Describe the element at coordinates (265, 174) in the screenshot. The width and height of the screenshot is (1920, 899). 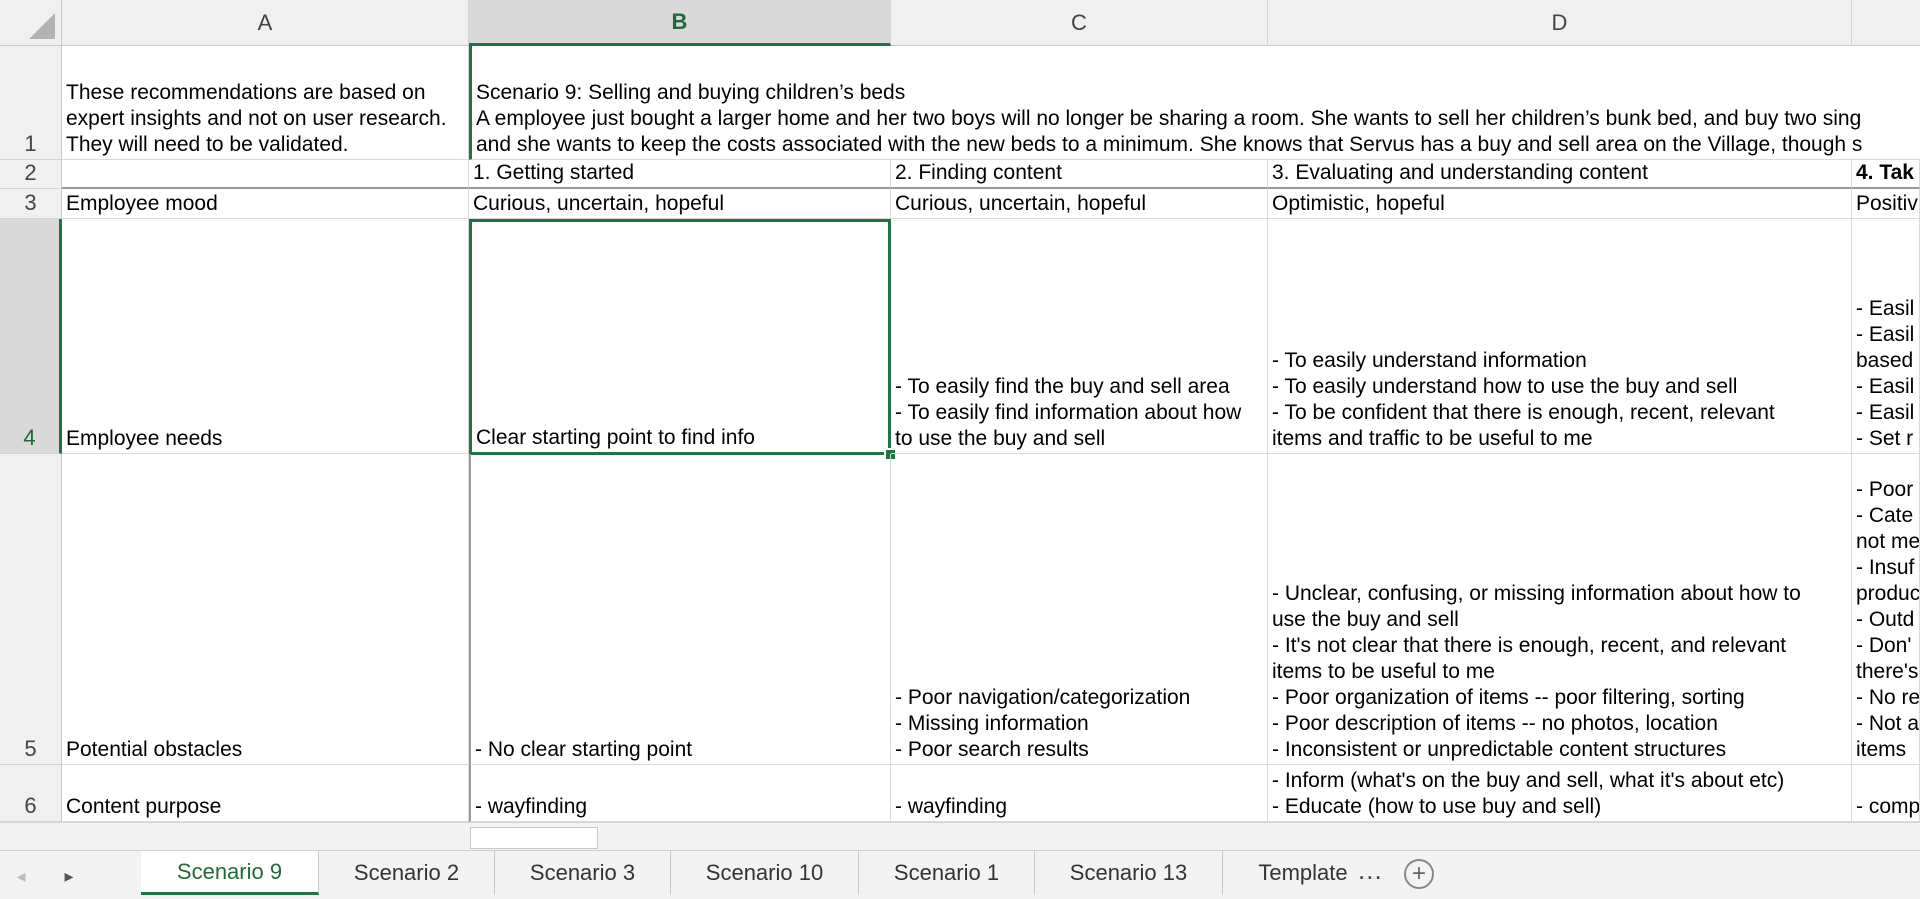
I see `cell-a2` at that location.